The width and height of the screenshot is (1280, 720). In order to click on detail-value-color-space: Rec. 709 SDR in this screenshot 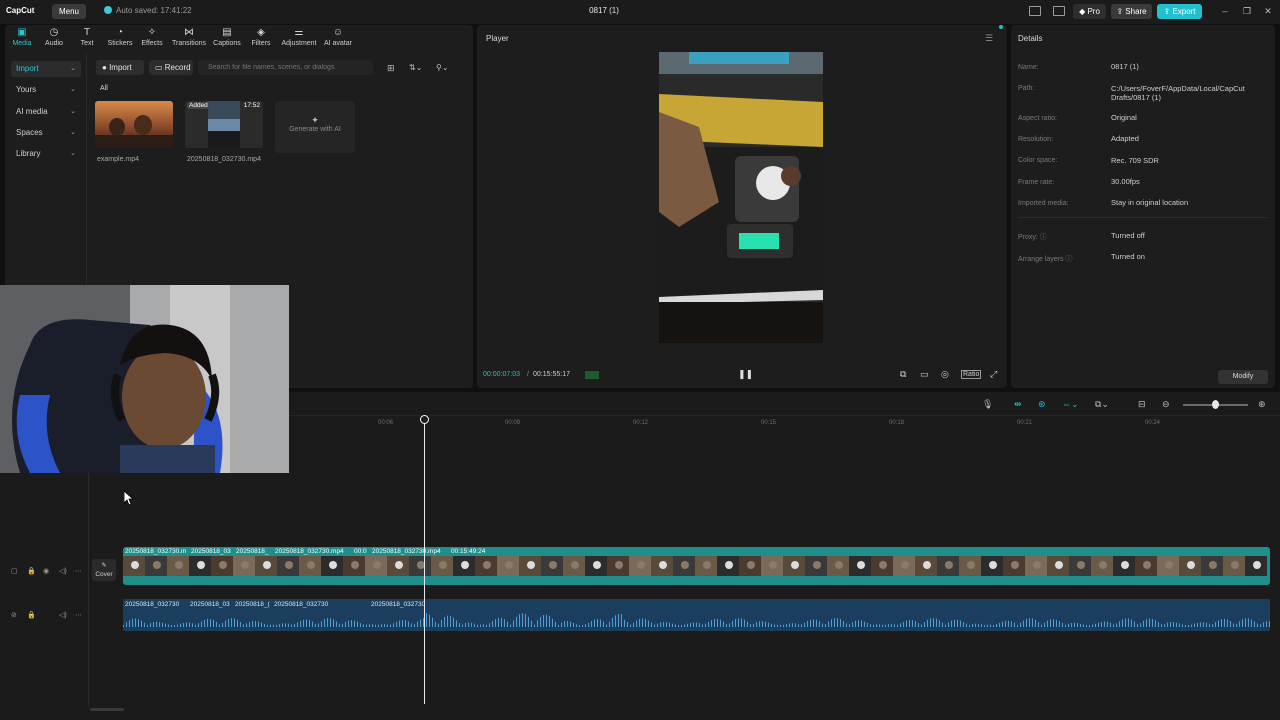, I will do `click(1135, 160)`.